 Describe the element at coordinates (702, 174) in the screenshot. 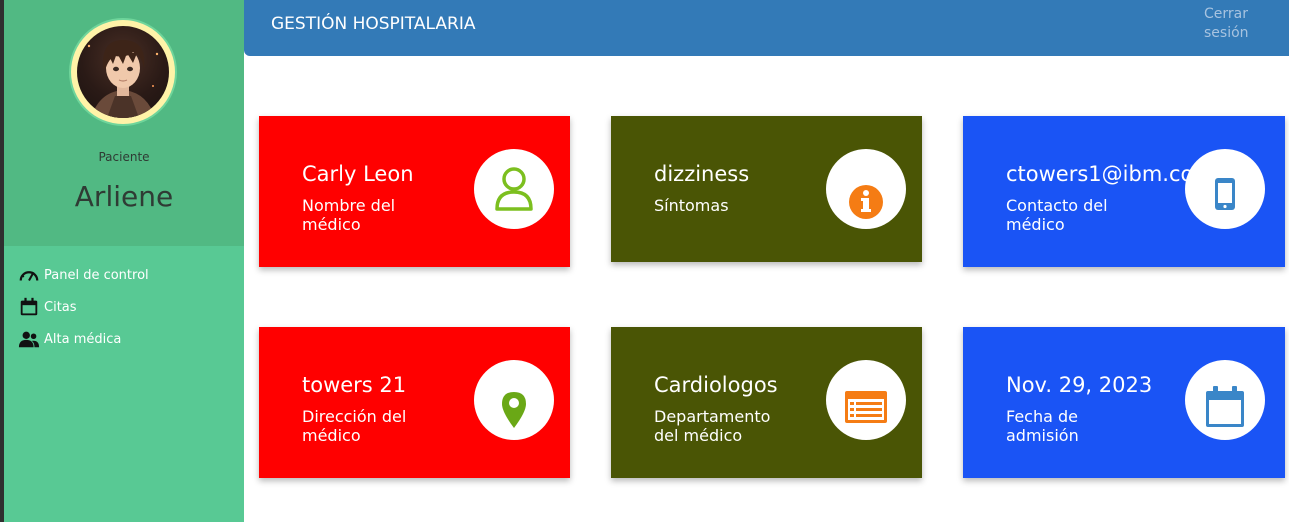

I see `card-value: dizziness` at that location.